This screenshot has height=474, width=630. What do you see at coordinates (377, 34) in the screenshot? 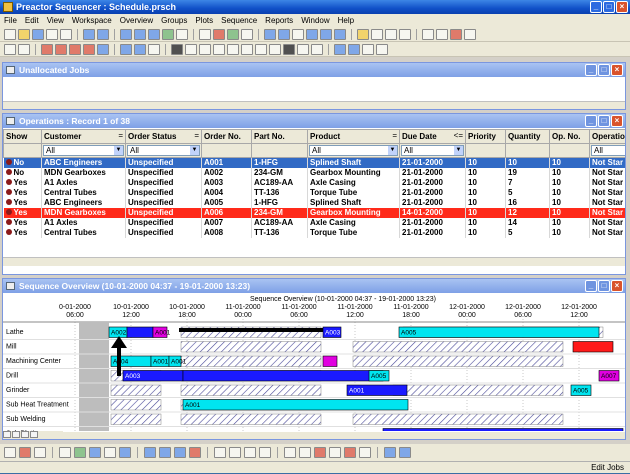
I see `sort-icon` at bounding box center [377, 34].